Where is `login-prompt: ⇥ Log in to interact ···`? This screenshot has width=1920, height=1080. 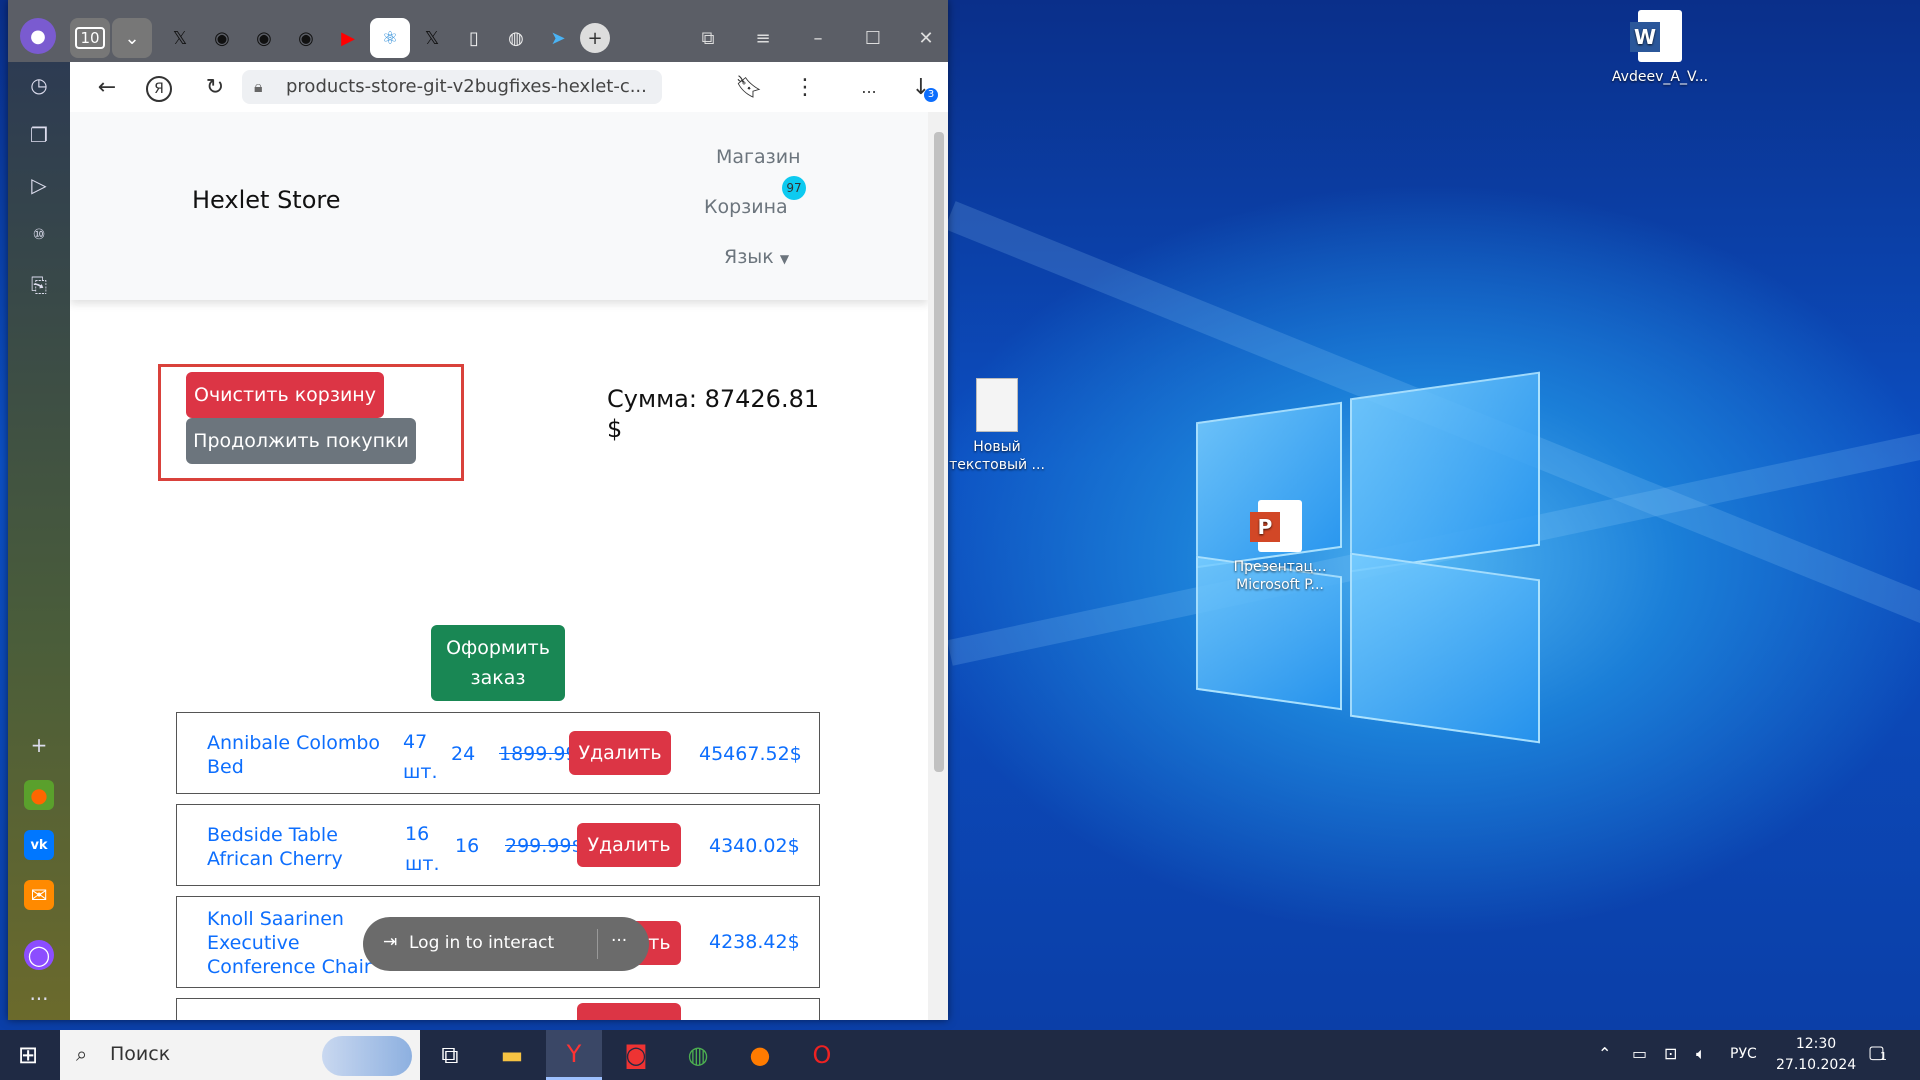 login-prompt: ⇥ Log in to interact ··· is located at coordinates (506, 944).